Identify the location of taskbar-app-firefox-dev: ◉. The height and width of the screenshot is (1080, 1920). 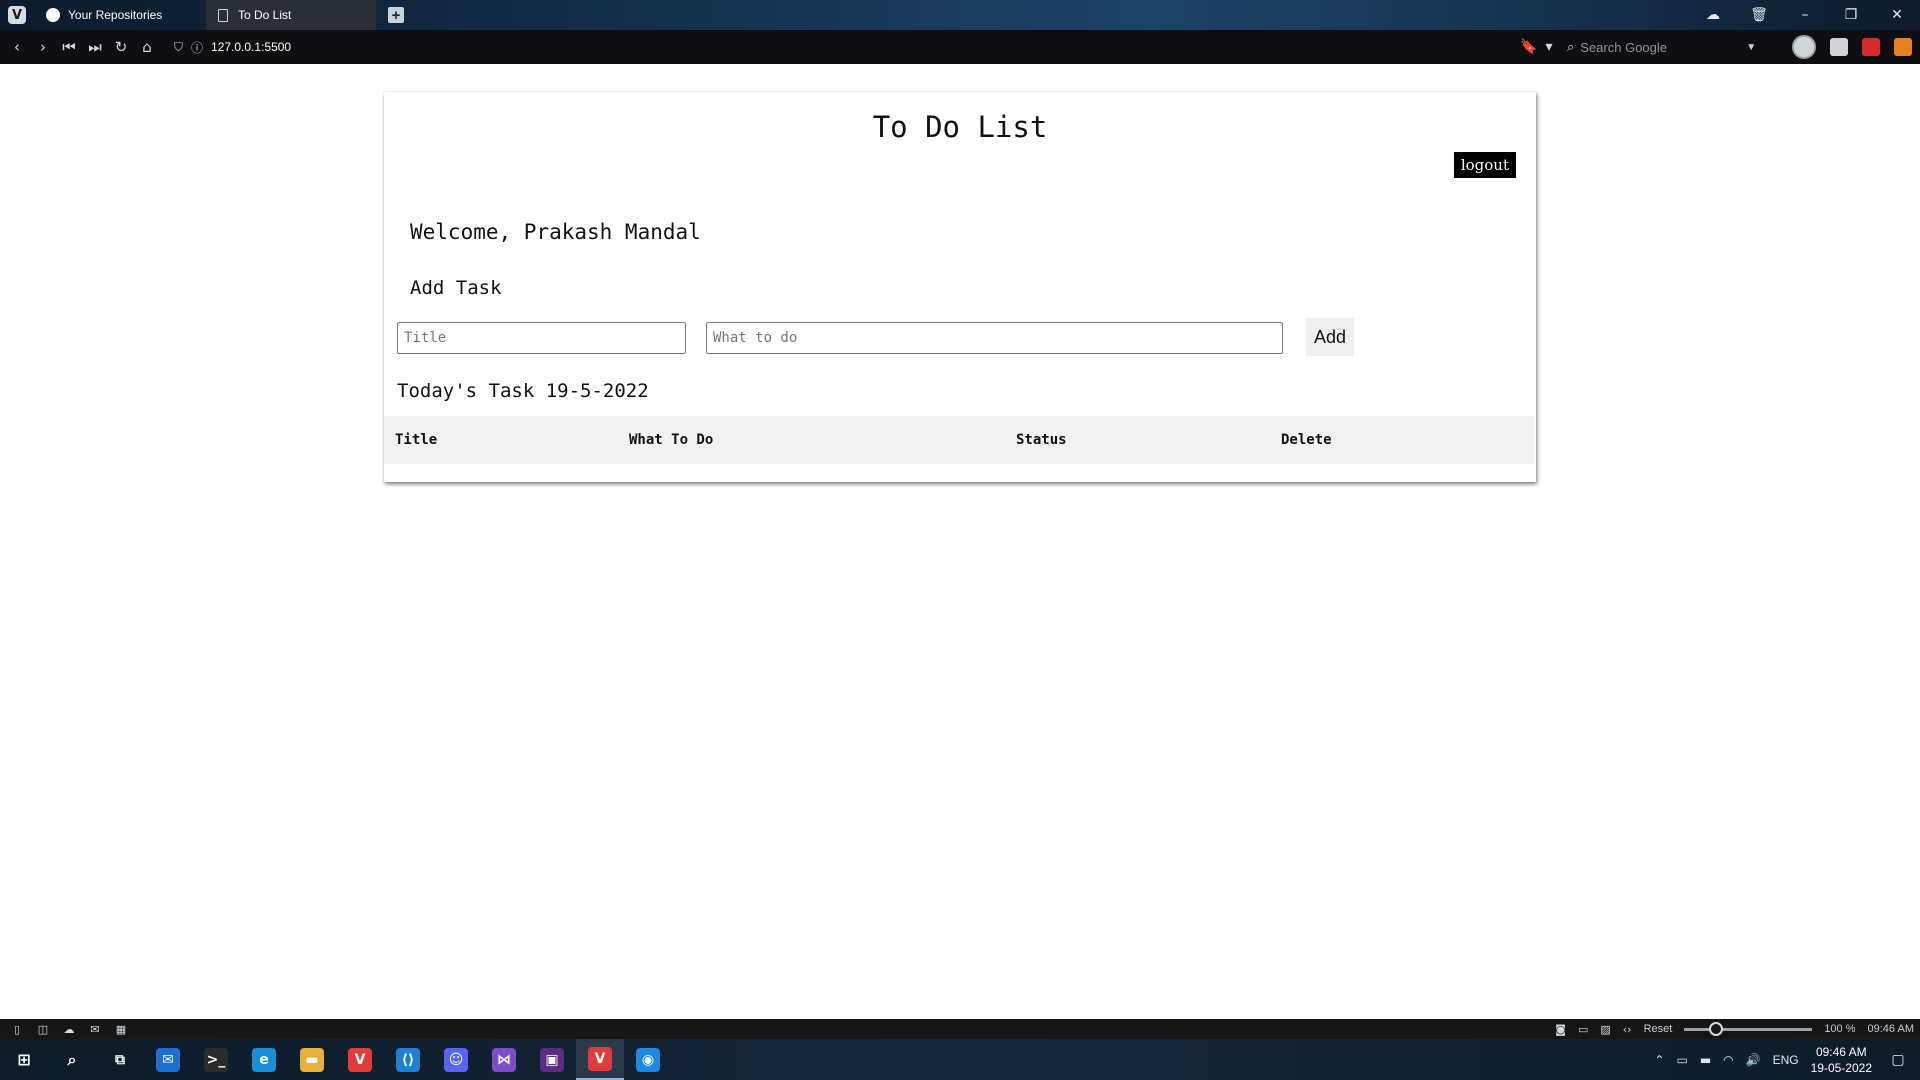
(648, 1059).